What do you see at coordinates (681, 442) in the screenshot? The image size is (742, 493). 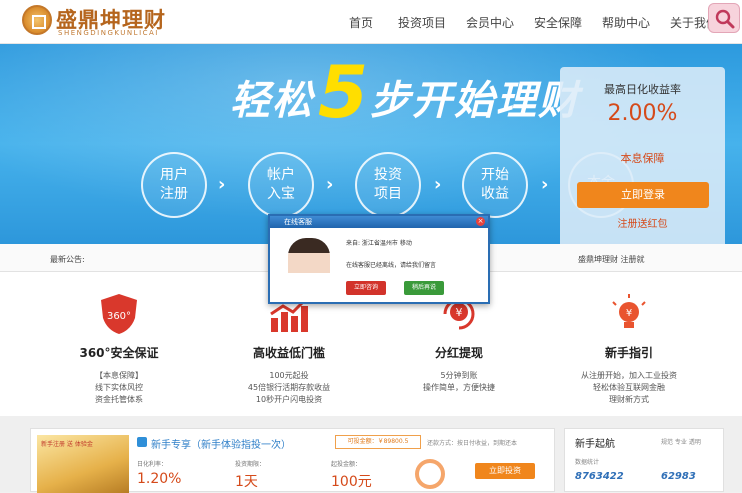 I see `guide-subtitle: 规范 专业 透明` at bounding box center [681, 442].